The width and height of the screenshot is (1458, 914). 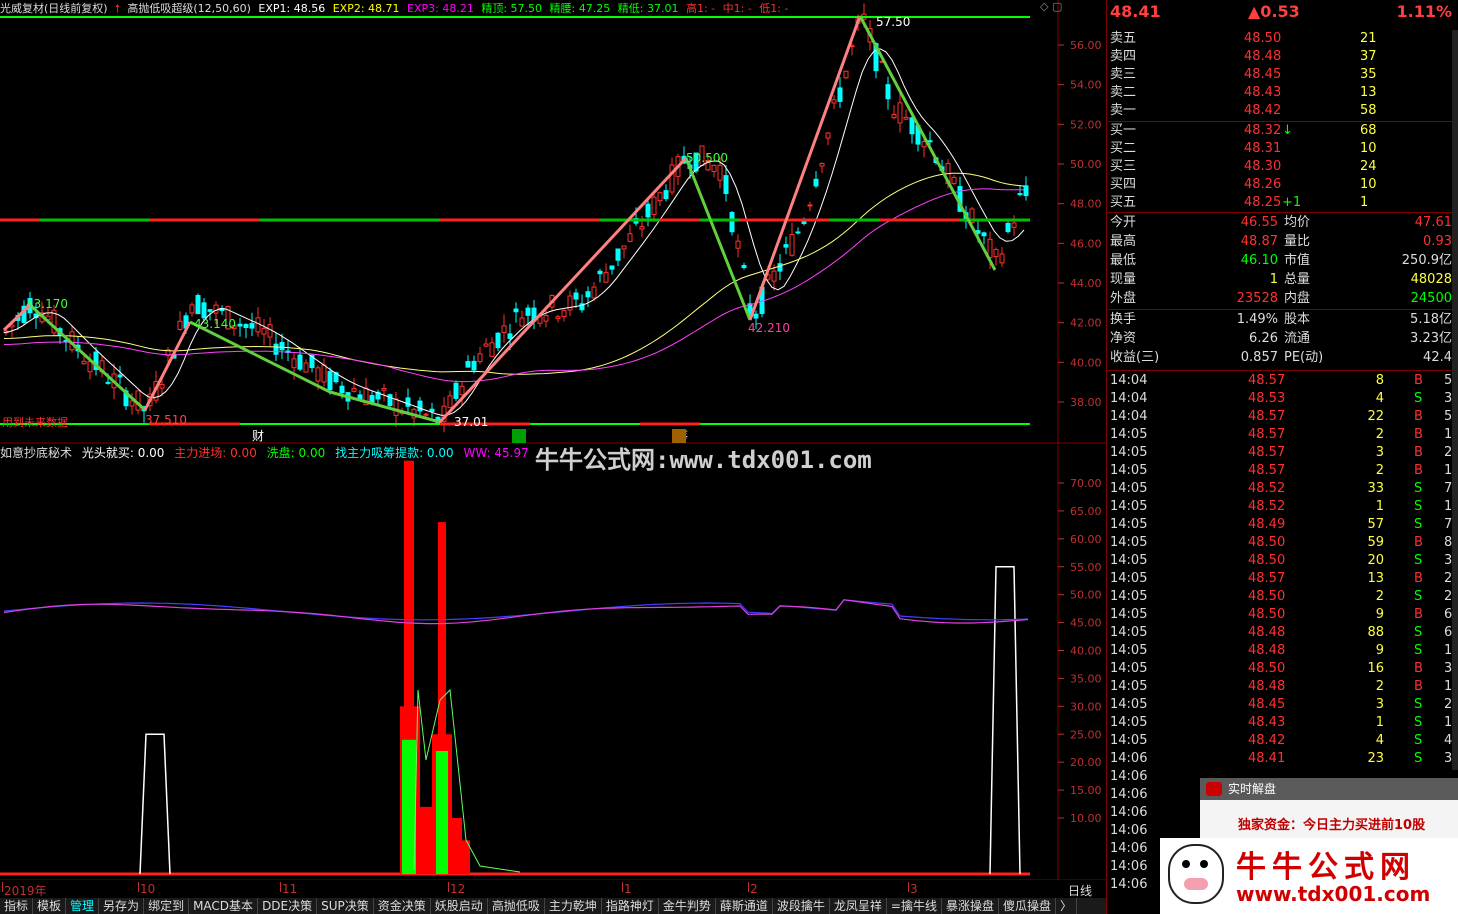 I want to click on bid-row: 买四 48.26 10, so click(x=1282, y=185).